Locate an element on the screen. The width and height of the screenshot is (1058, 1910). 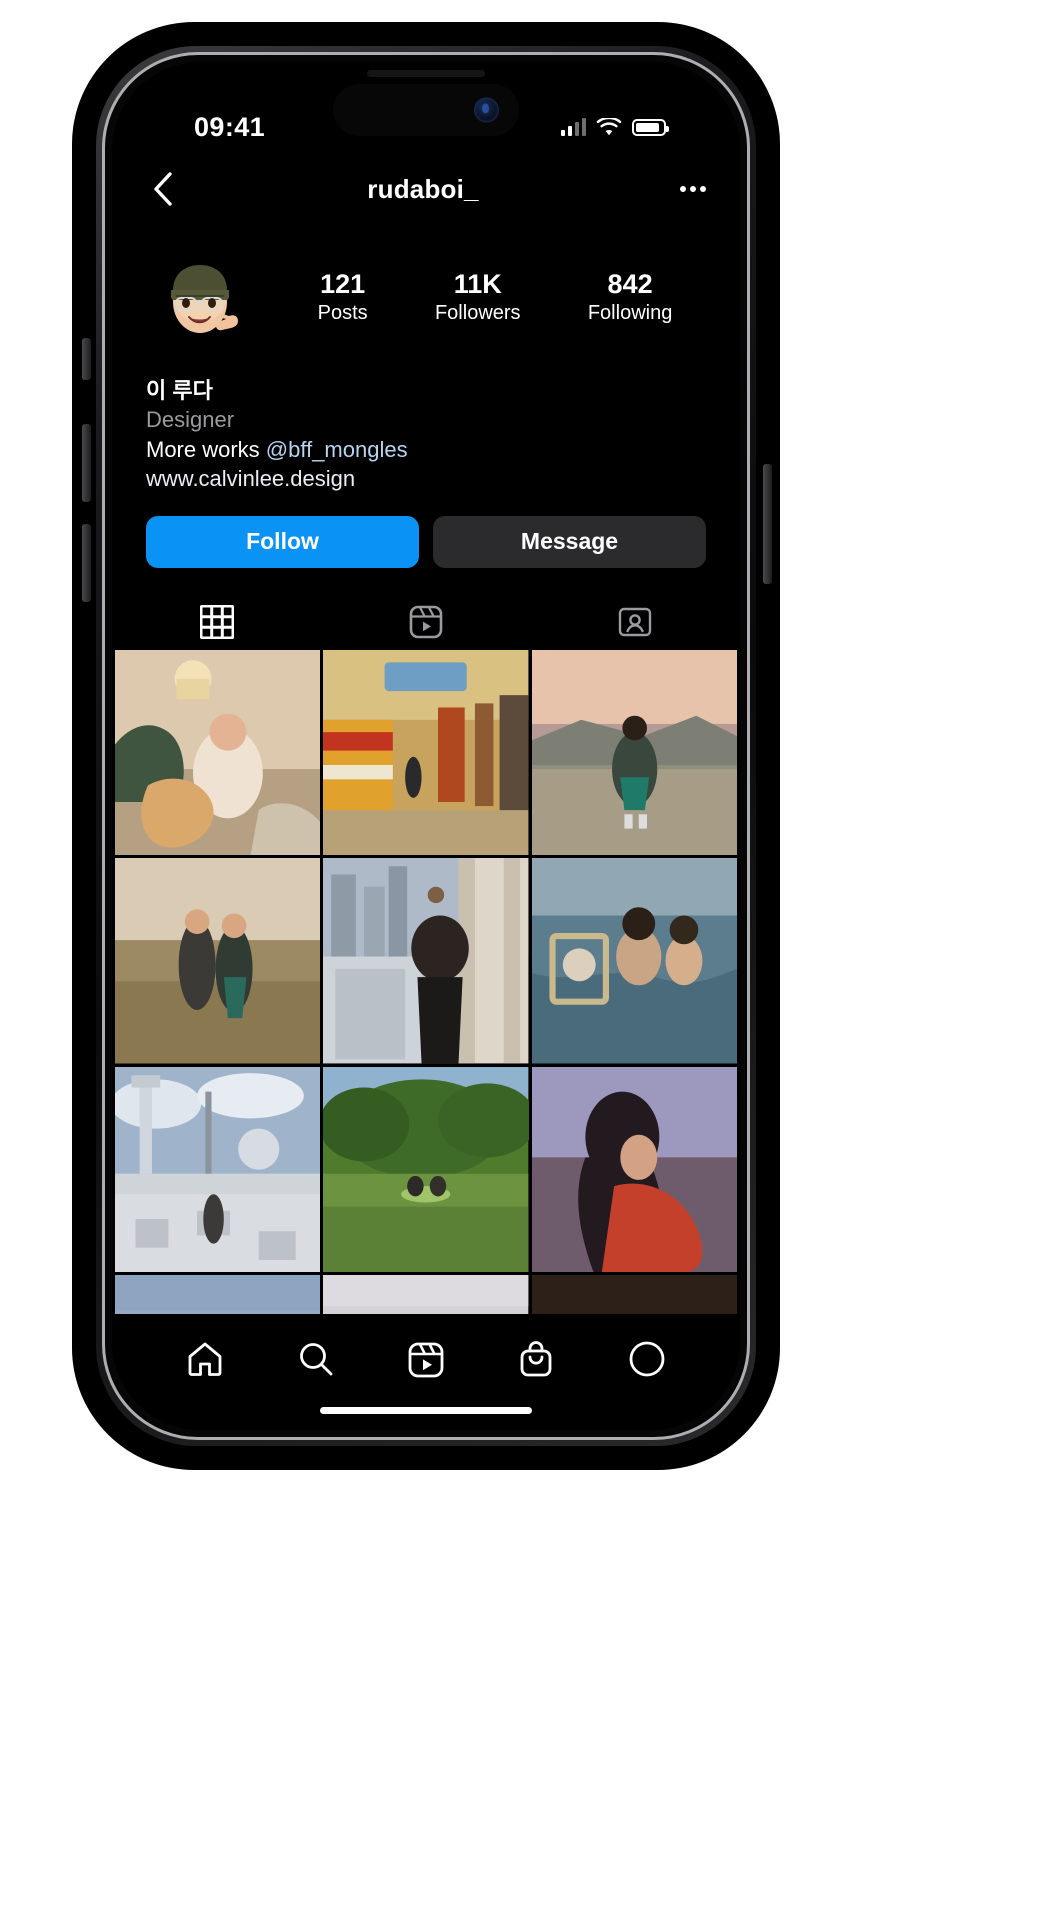
tab-tagged is located at coordinates (635, 622).